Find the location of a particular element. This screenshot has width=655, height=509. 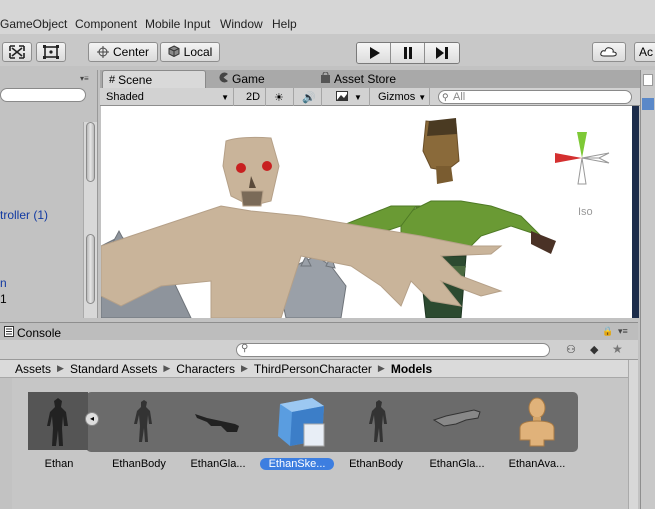

gizmos-dropdown: Gizmos ▼ is located at coordinates (401, 97).